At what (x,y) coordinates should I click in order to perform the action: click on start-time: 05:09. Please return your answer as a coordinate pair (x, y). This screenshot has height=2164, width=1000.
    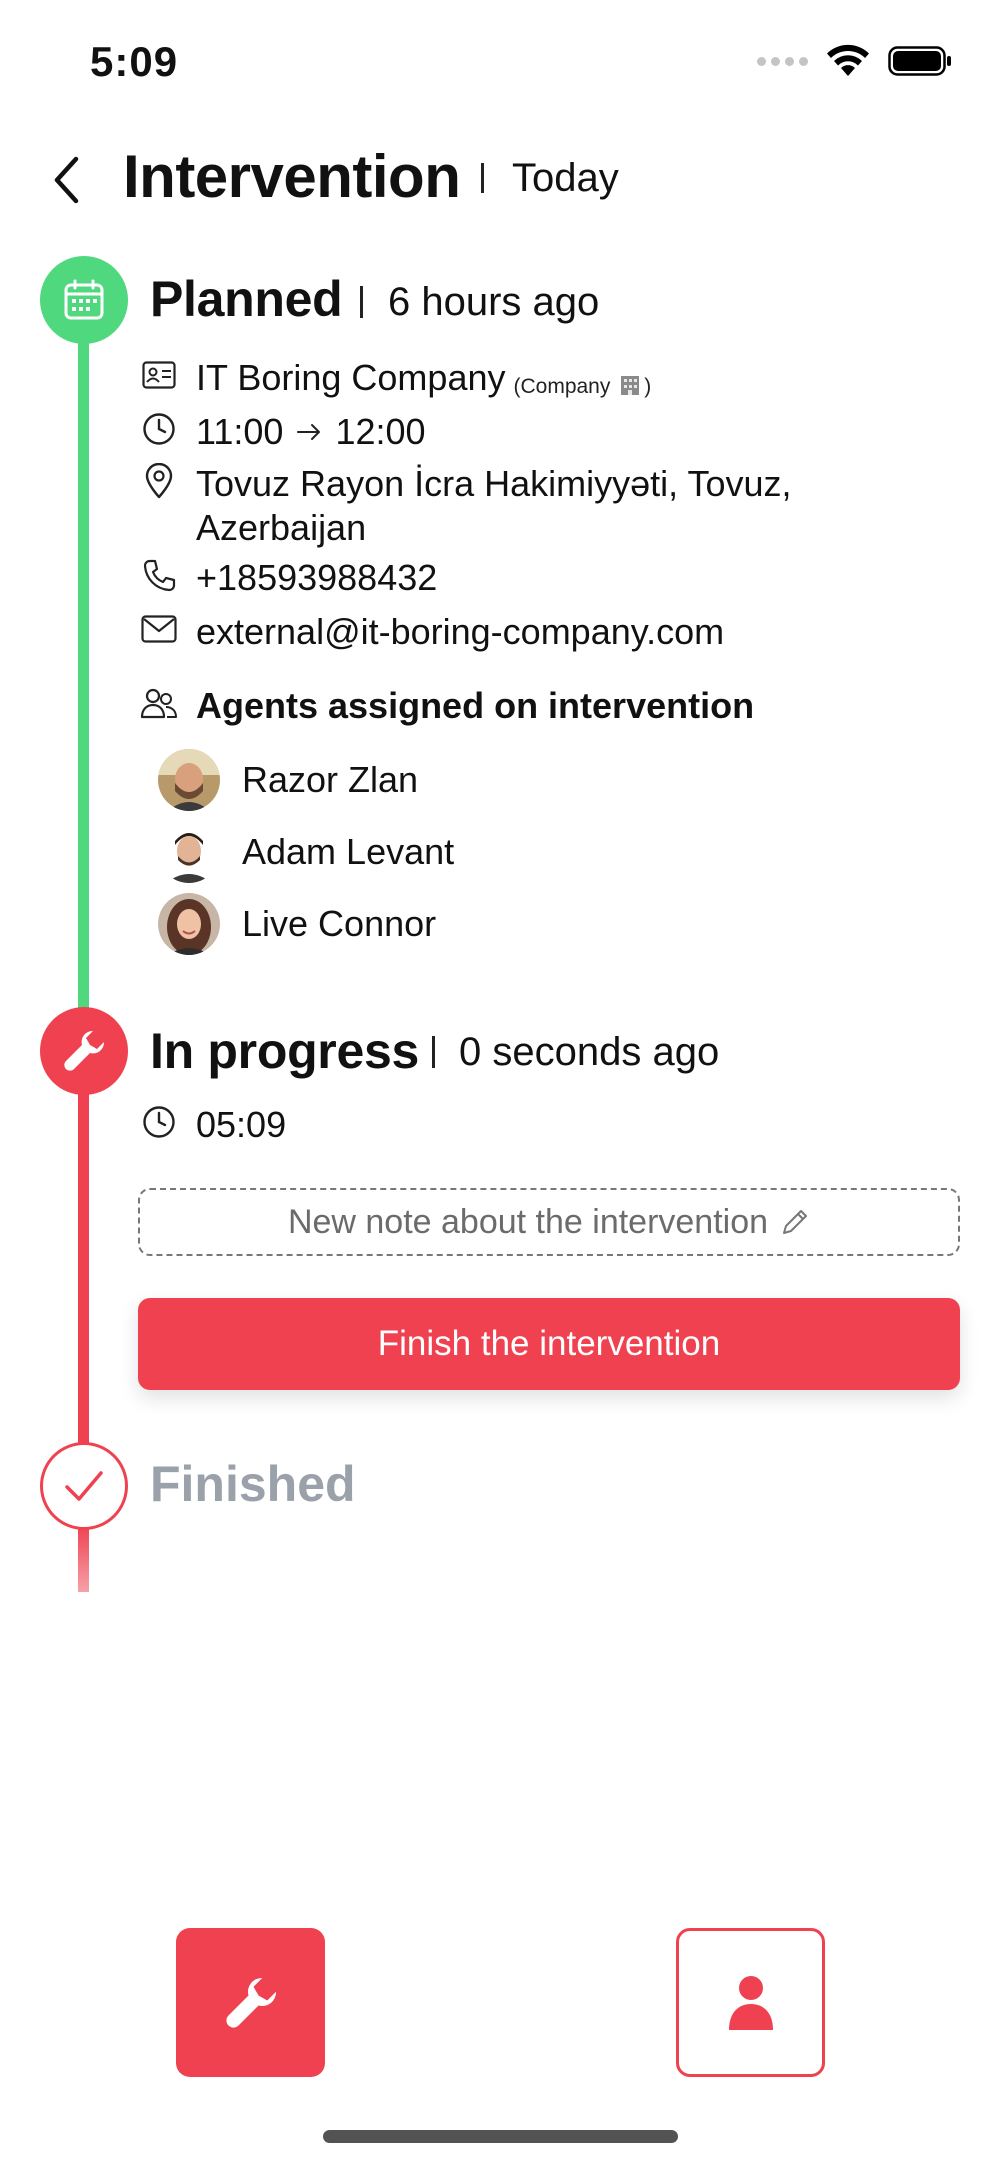
    Looking at the image, I should click on (241, 1124).